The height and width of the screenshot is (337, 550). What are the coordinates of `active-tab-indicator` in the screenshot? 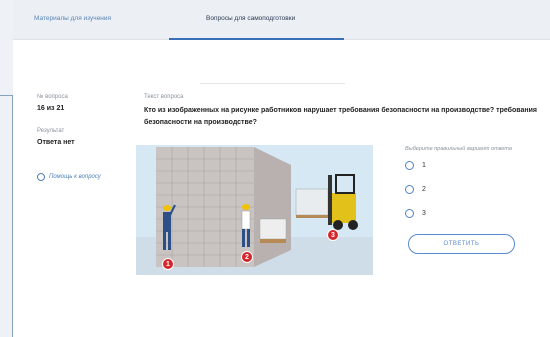 It's located at (256, 39).